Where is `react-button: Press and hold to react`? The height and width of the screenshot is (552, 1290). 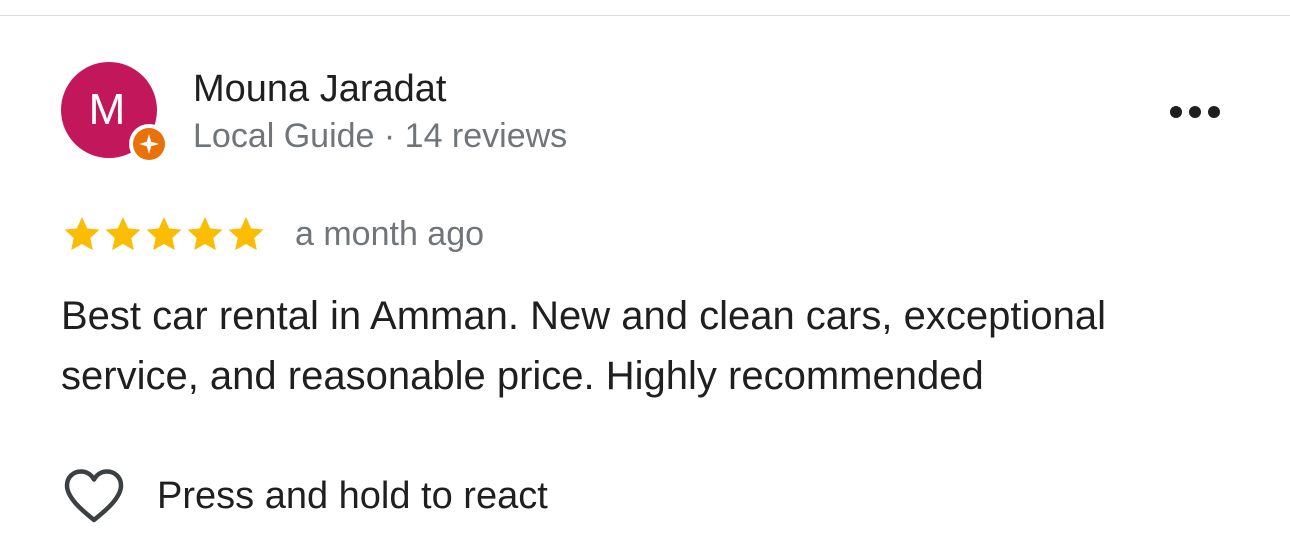 react-button: Press and hold to react is located at coordinates (304, 496).